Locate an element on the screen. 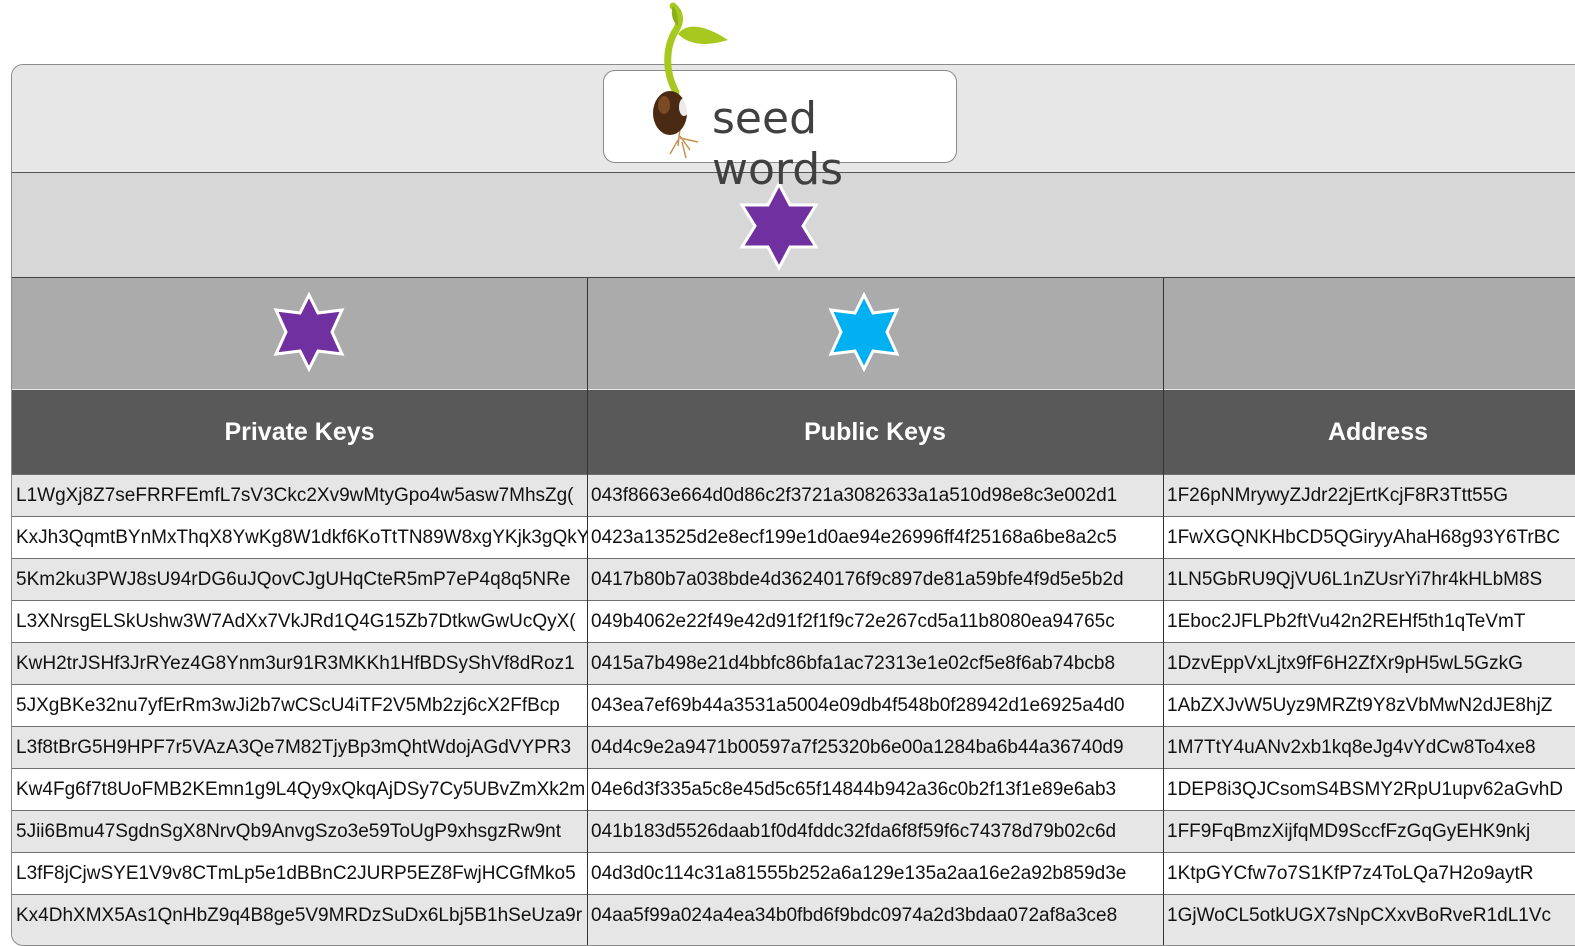  star-middle-shape is located at coordinates (864, 332).